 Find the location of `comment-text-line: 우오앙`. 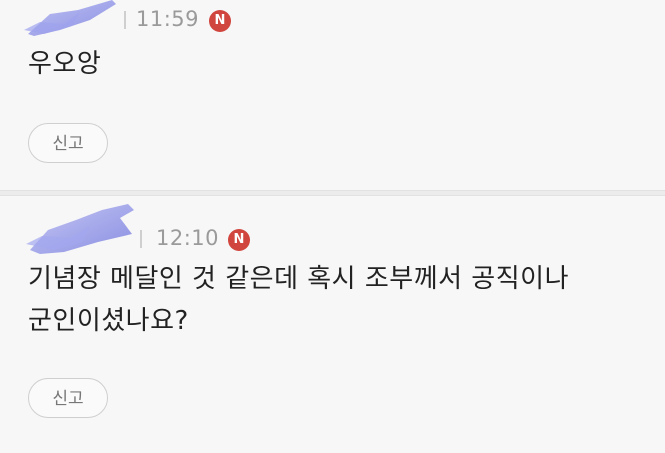

comment-text-line: 우오앙 is located at coordinates (65, 64).